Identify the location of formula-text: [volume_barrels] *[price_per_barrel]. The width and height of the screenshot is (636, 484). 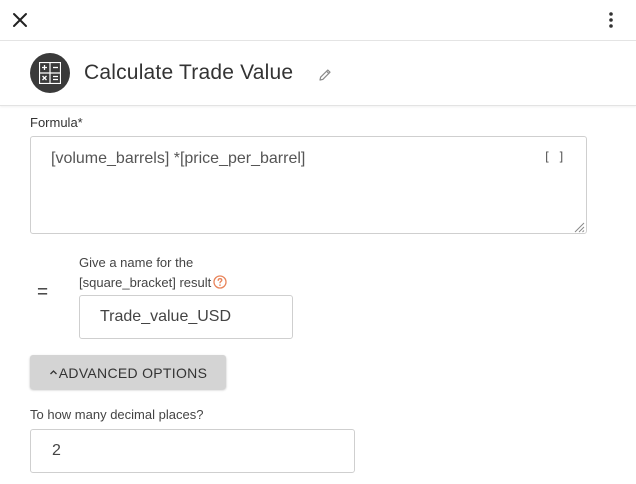
(178, 159).